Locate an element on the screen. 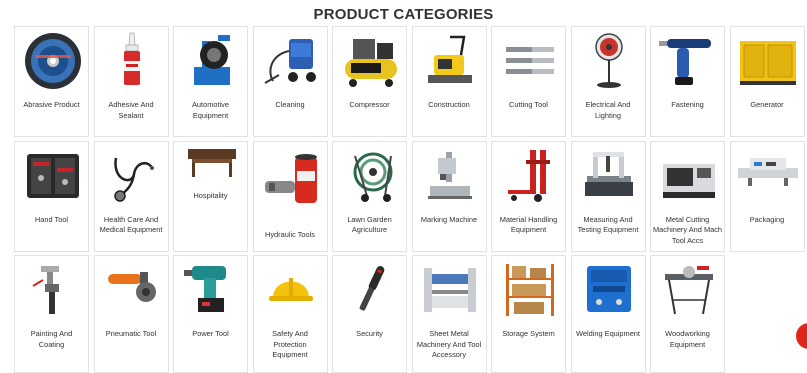 The width and height of the screenshot is (807, 373). category-card-cutting-tool: Cutting Tool is located at coordinates (528, 81).